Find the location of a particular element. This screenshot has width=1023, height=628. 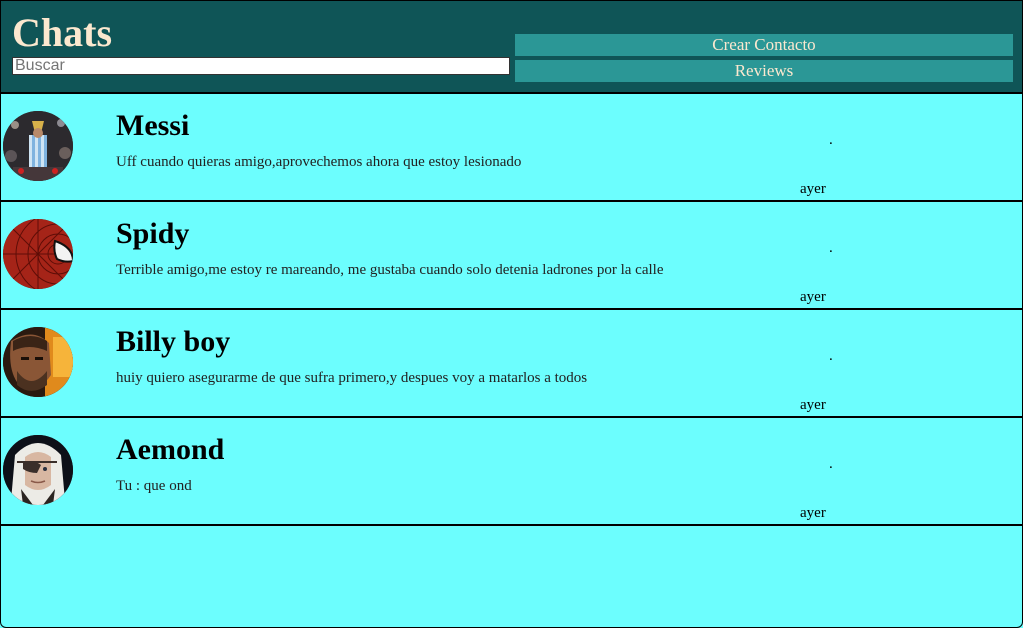

reviews-button: Reviews is located at coordinates (764, 71).